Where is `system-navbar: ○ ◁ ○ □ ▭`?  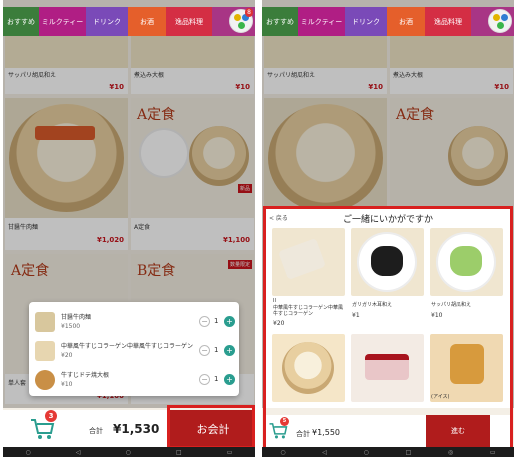 system-navbar: ○ ◁ ○ □ ▭ is located at coordinates (129, 452).